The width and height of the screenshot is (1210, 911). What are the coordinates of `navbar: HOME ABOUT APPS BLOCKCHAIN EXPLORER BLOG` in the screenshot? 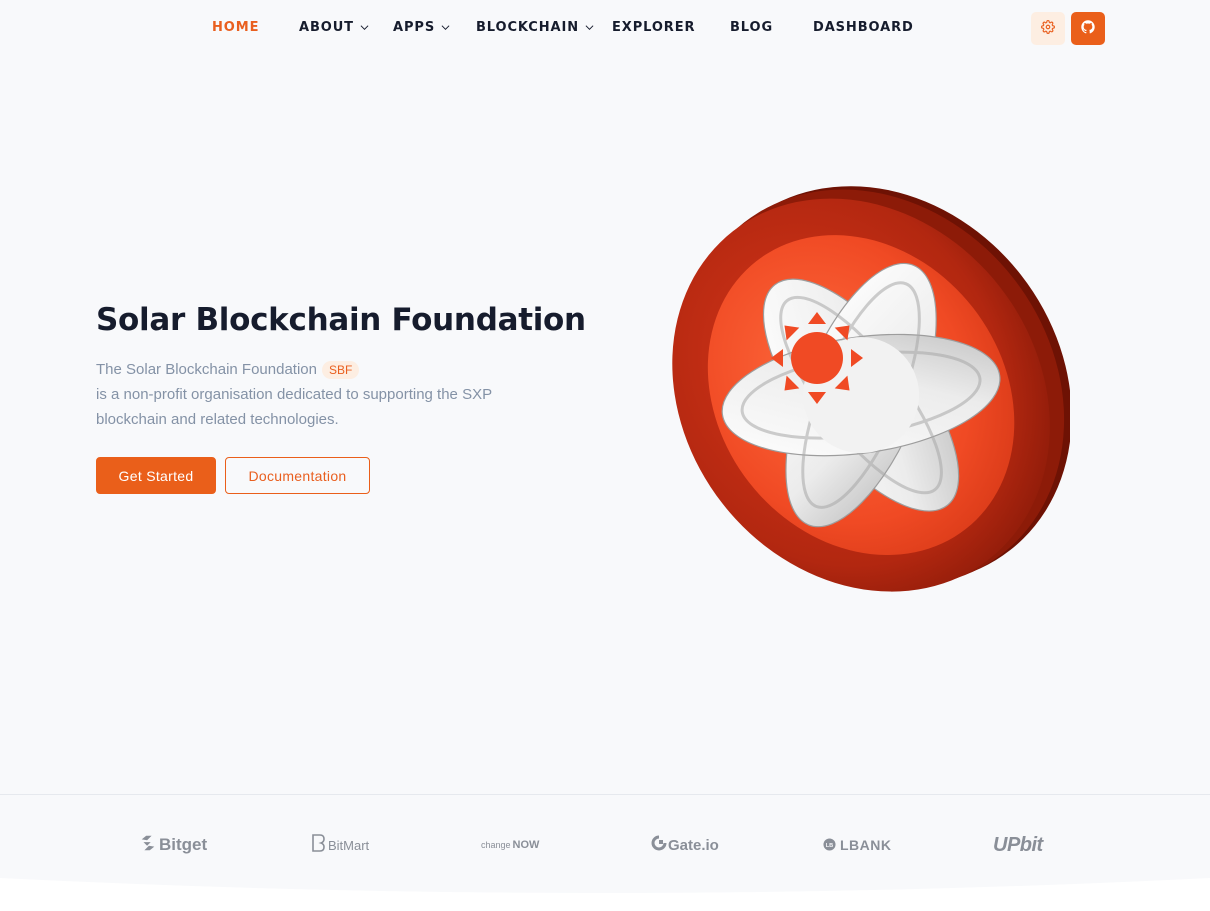 It's located at (605, 28).